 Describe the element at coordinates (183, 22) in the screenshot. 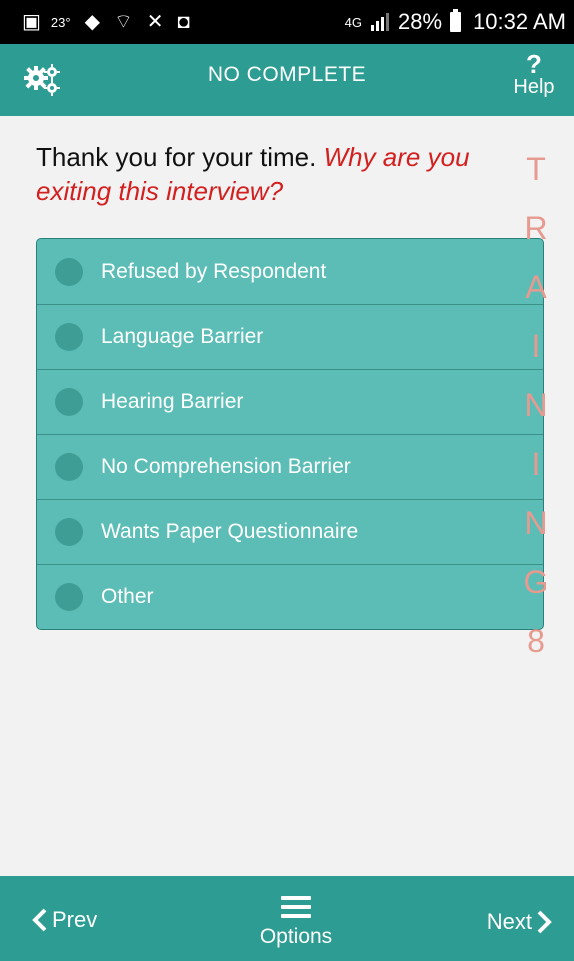

I see `camera-notification-icon: ◘` at that location.